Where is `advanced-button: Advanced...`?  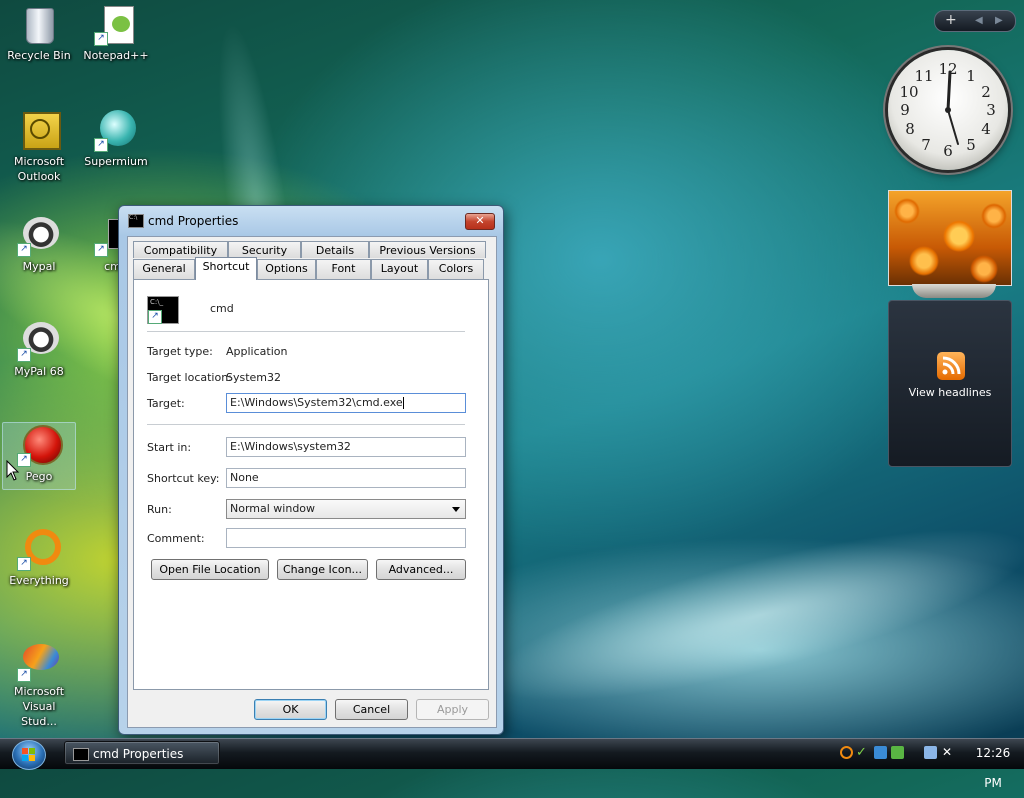
advanced-button: Advanced... is located at coordinates (421, 569).